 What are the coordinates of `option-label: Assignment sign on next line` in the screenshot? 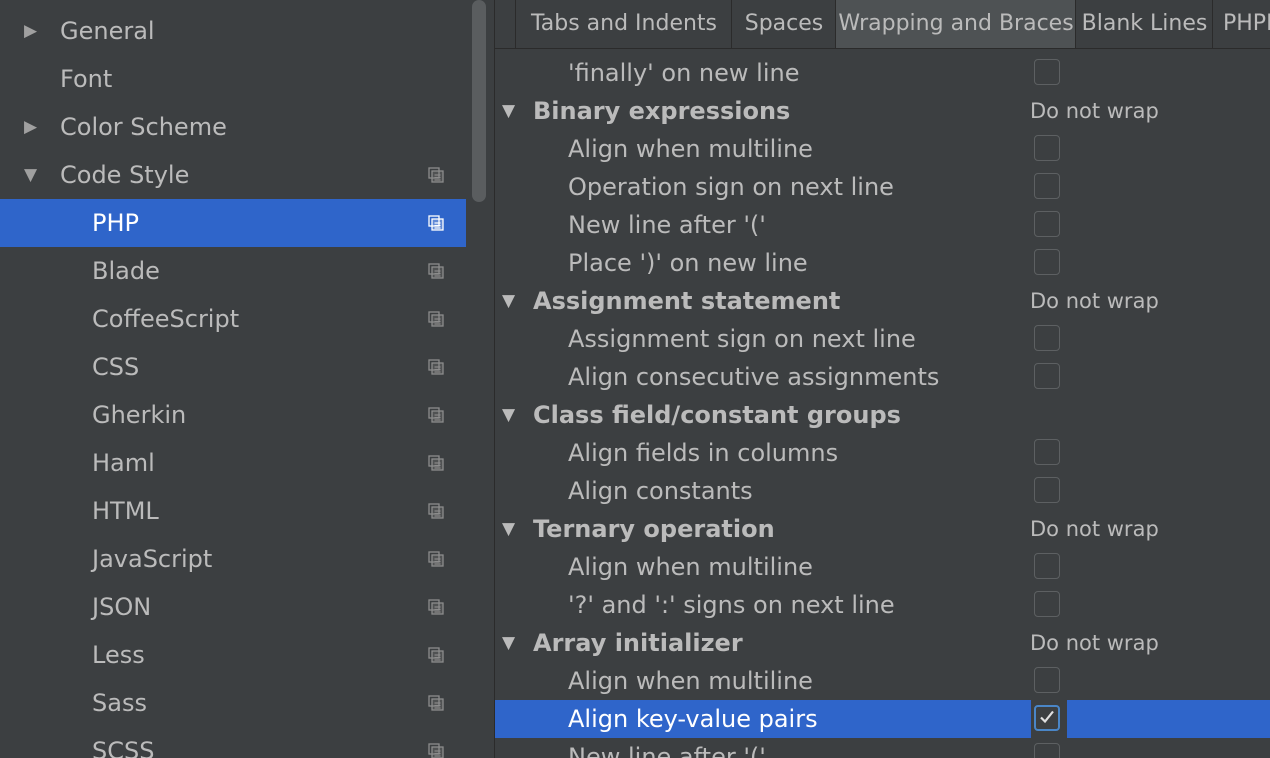 It's located at (742, 339).